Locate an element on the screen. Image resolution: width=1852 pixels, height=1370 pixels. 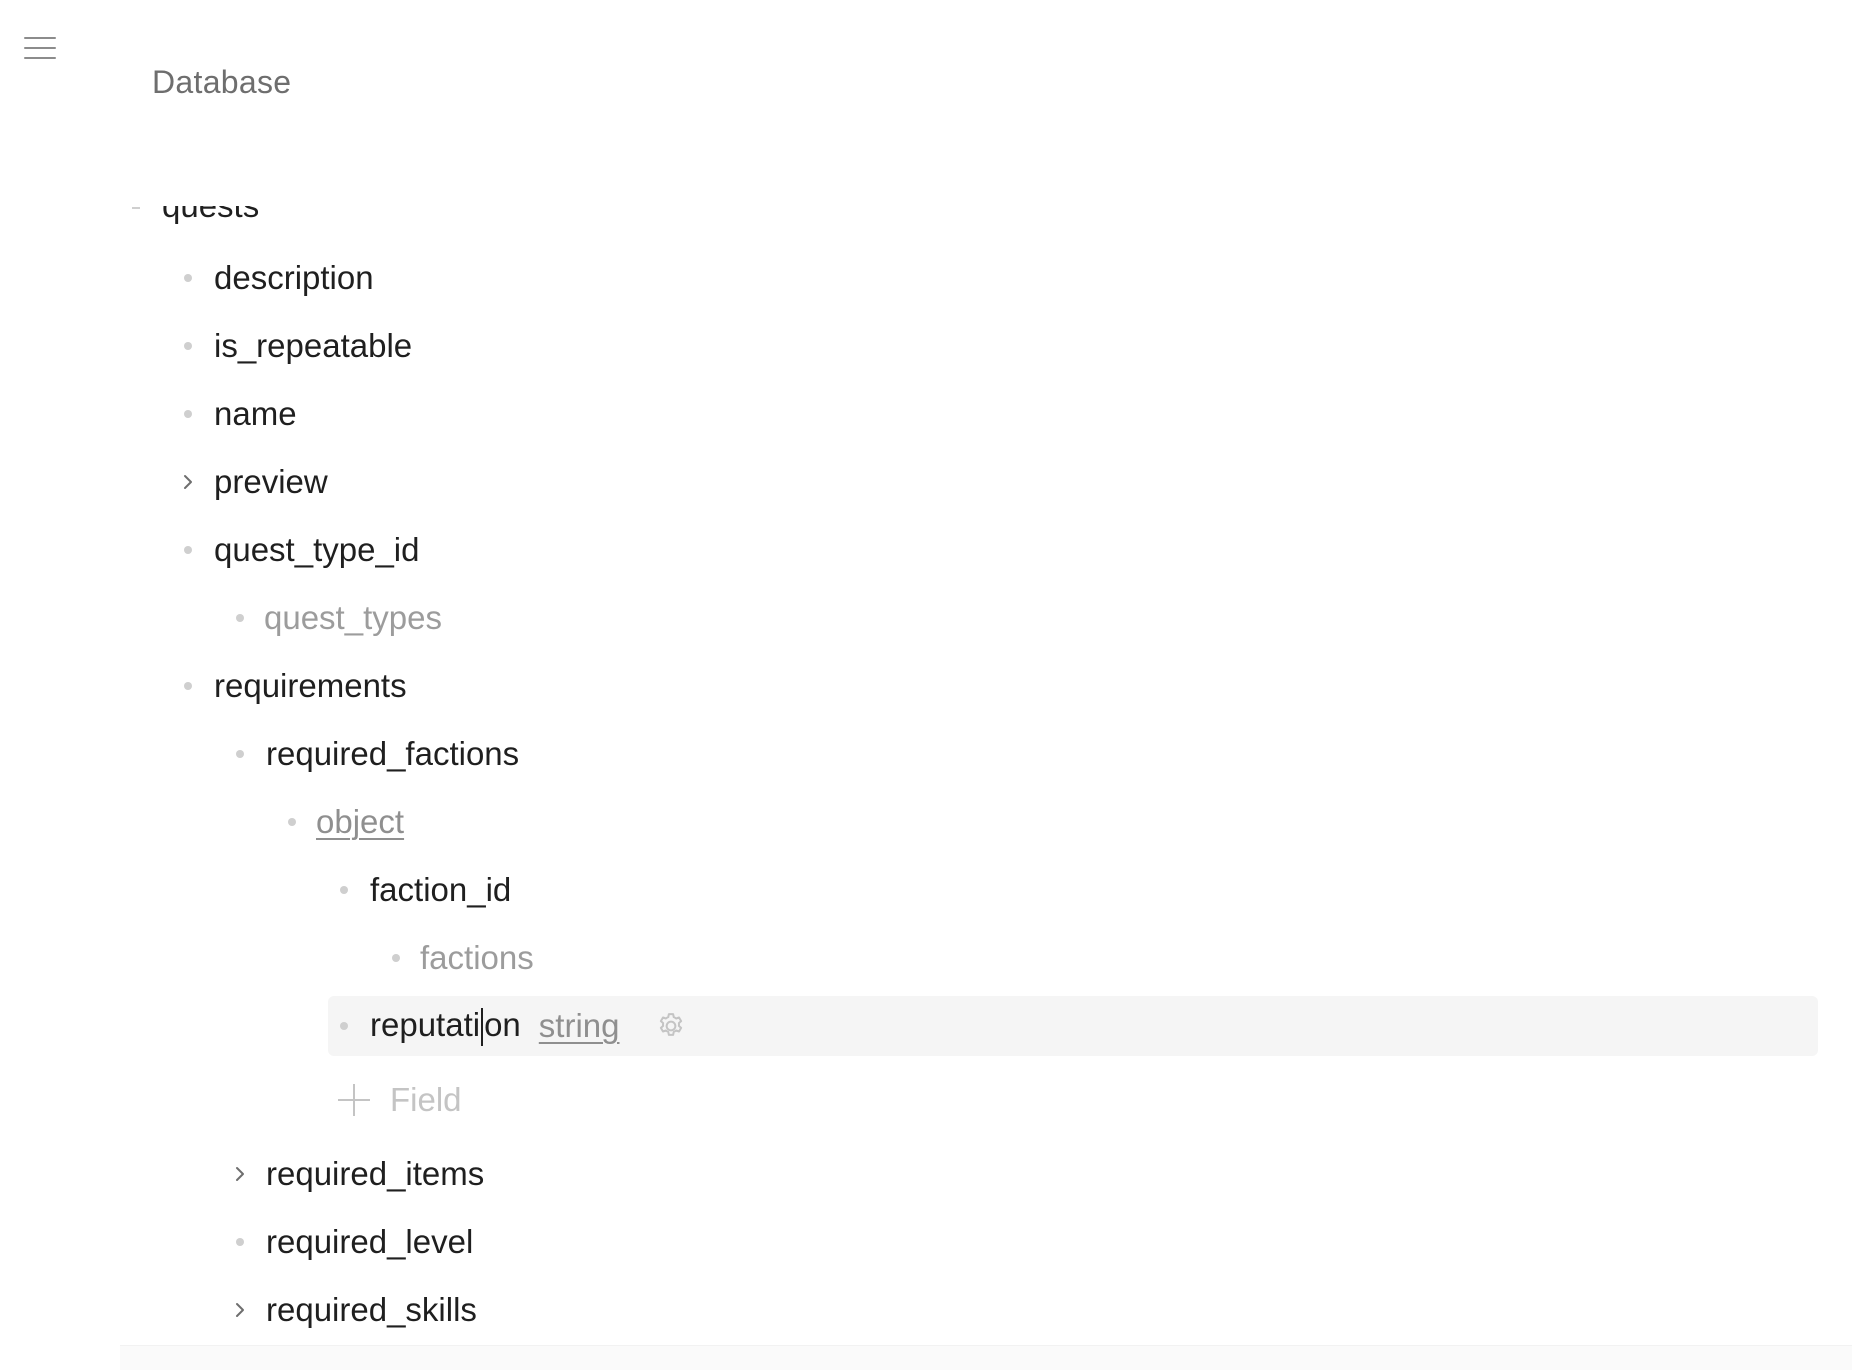
tree-item-quest-type-id: quest_type_id is located at coordinates (302, 550).